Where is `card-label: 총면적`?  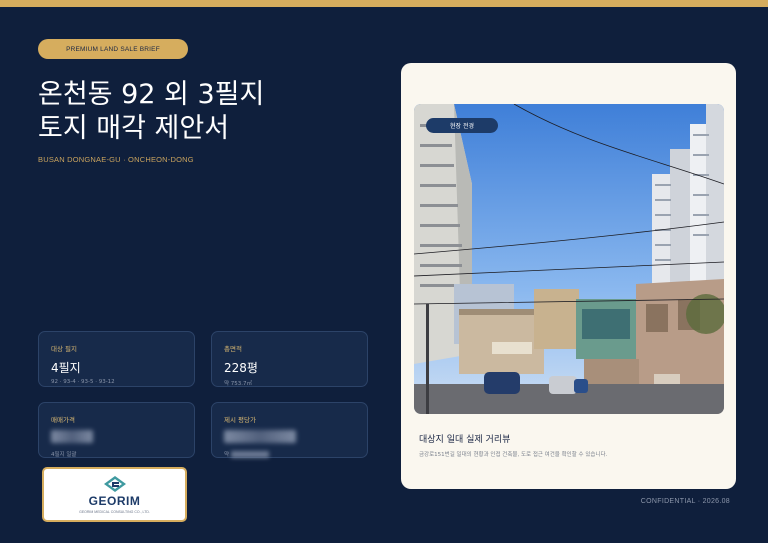
card-label: 총면적 is located at coordinates (233, 349).